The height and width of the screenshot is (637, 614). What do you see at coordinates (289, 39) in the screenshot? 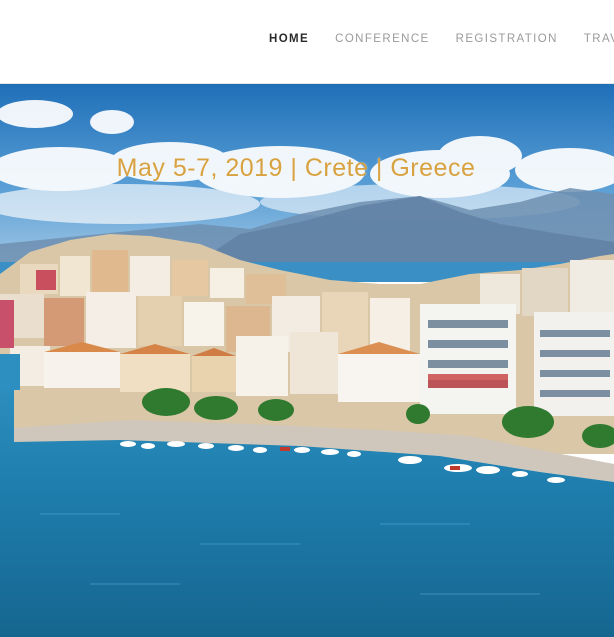
I see `nav-item-home: HOME` at bounding box center [289, 39].